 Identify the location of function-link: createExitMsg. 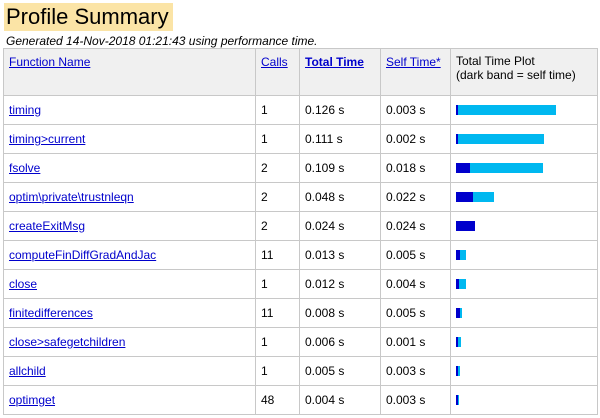
(47, 226).